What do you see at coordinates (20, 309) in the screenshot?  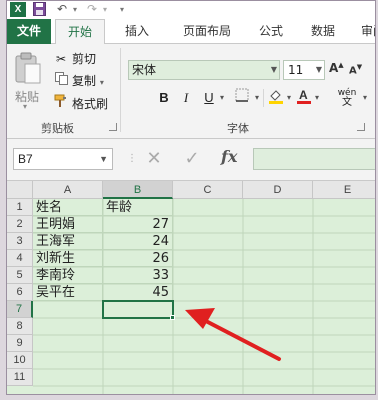 I see `row-header-7: 7` at bounding box center [20, 309].